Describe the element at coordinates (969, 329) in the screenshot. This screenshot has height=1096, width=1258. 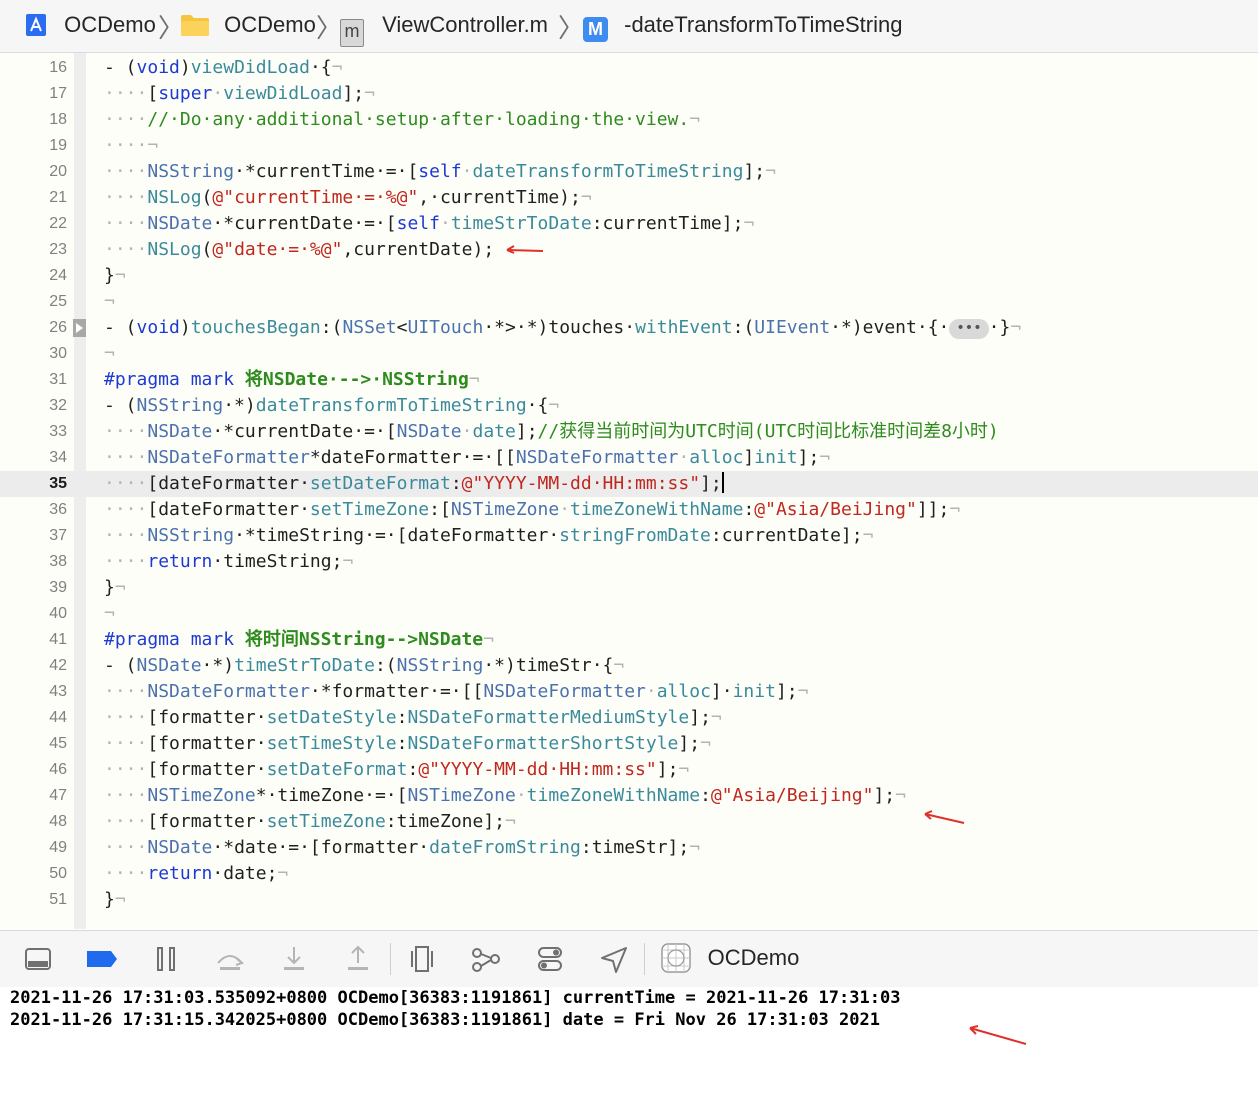
I see `folded-code-ellipsis-button: •••` at that location.